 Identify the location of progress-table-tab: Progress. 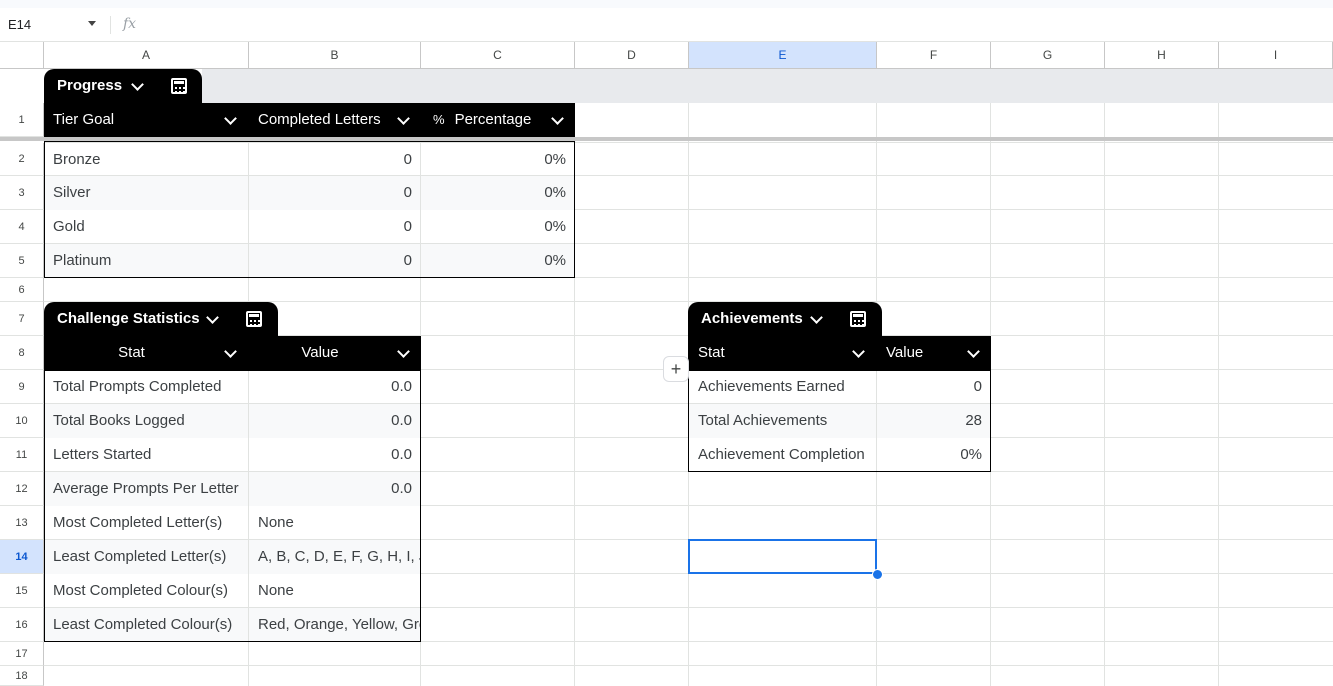
(123, 86).